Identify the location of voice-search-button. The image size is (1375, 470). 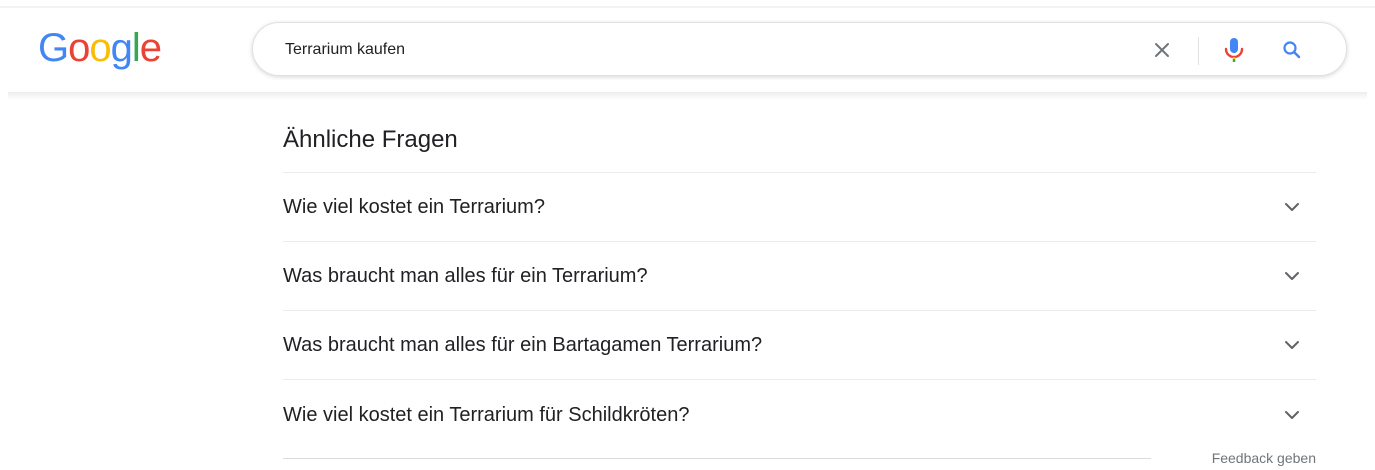
(1234, 50).